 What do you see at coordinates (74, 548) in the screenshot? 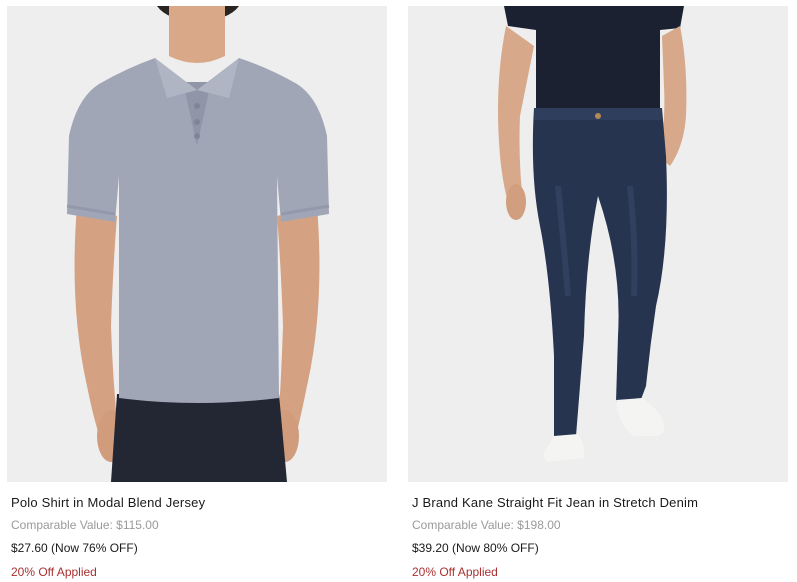
I see `sale-price: $27.60 (Now 76% OFF)` at bounding box center [74, 548].